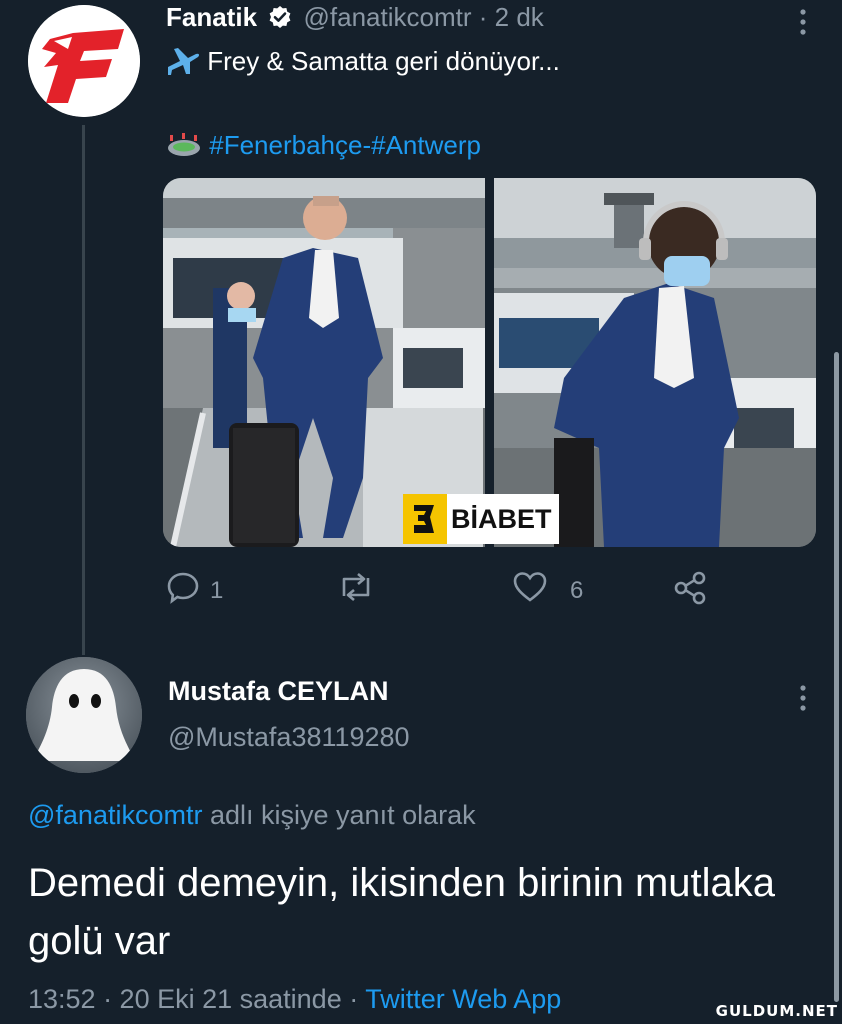 The width and height of the screenshot is (842, 1024). Describe the element at coordinates (836, 677) in the screenshot. I see `scrollbar` at that location.